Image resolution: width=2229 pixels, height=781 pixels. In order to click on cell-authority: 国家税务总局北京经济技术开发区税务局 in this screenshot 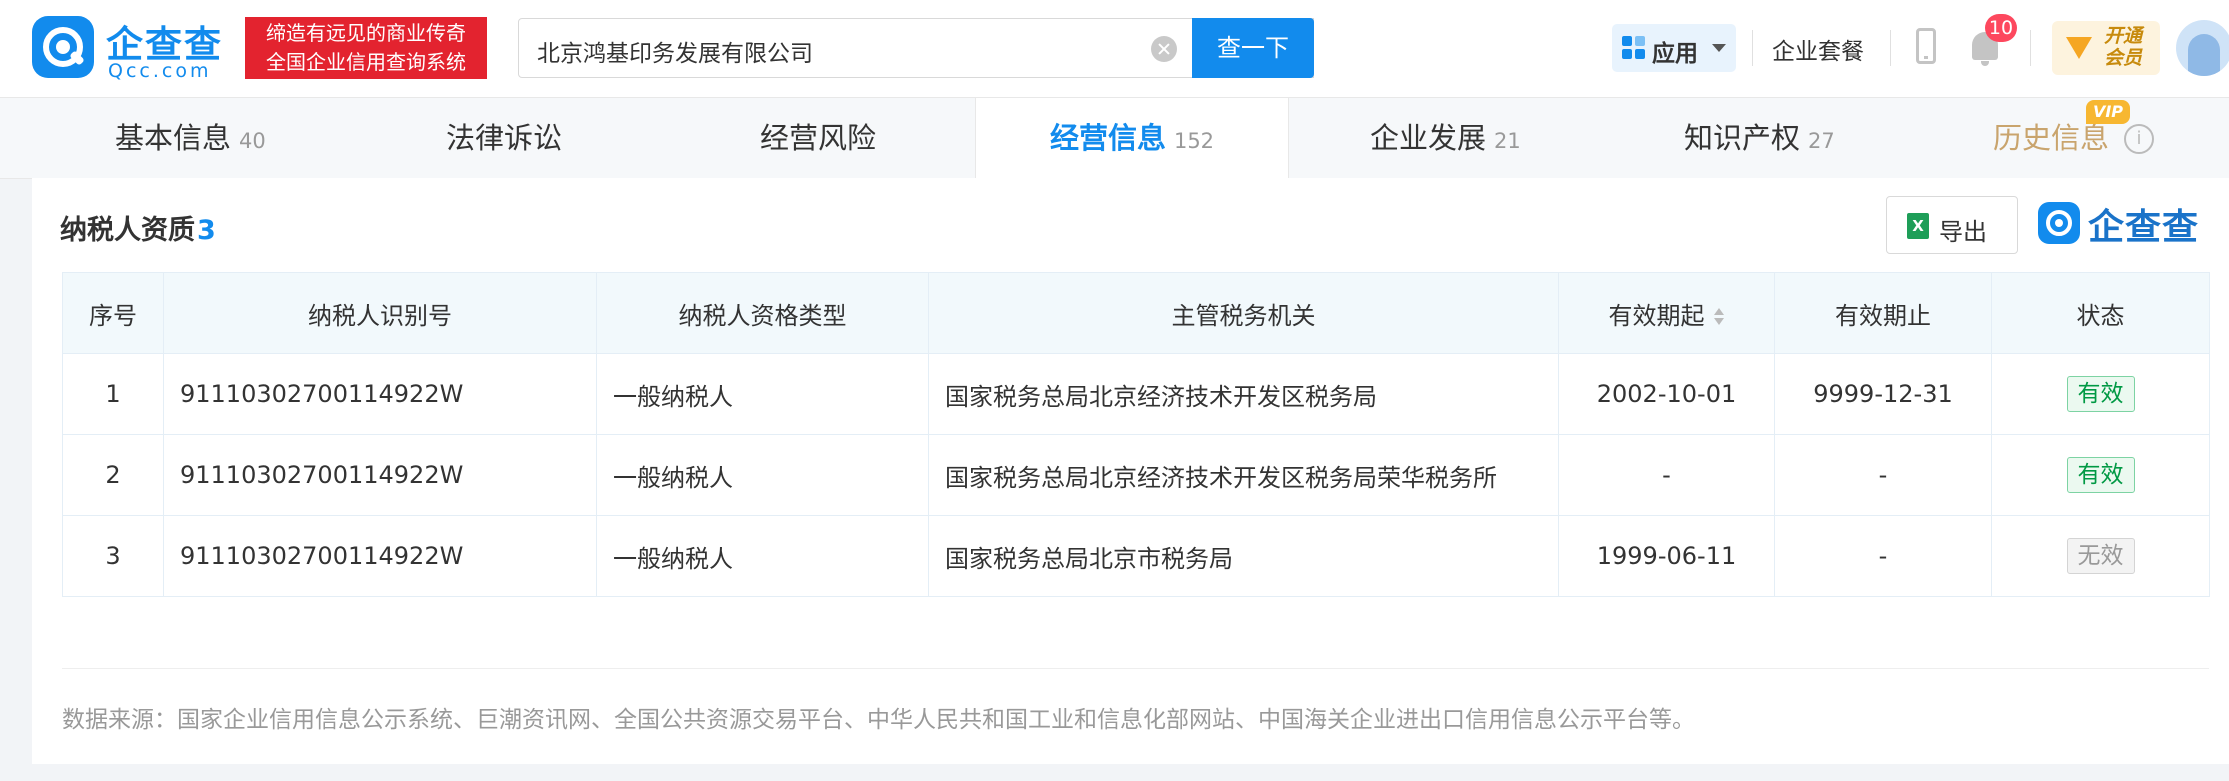, I will do `click(1243, 394)`.